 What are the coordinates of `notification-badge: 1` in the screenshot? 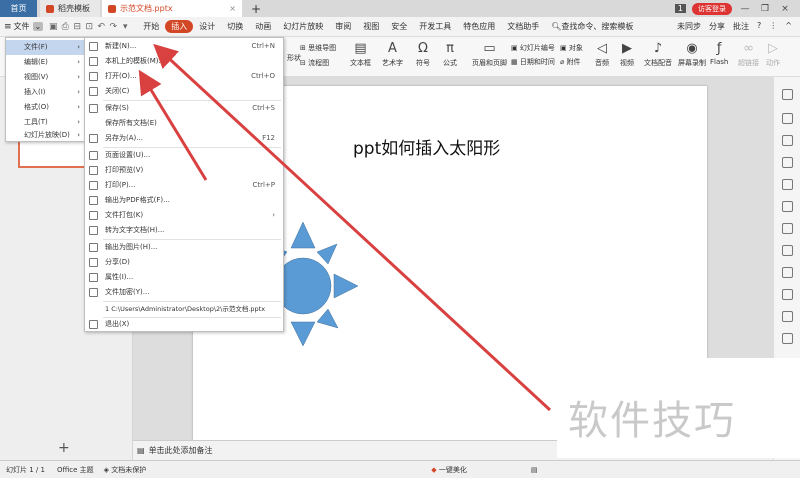 It's located at (680, 8).